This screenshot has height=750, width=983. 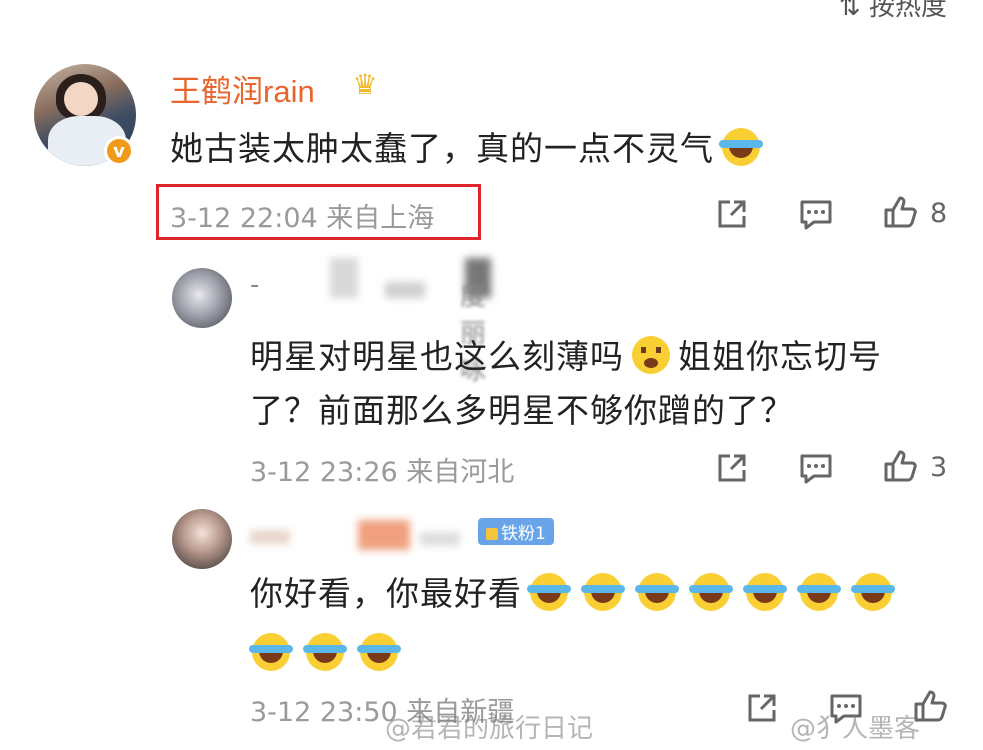 What do you see at coordinates (853, 11) in the screenshot?
I see `sort-icon: ⇅` at bounding box center [853, 11].